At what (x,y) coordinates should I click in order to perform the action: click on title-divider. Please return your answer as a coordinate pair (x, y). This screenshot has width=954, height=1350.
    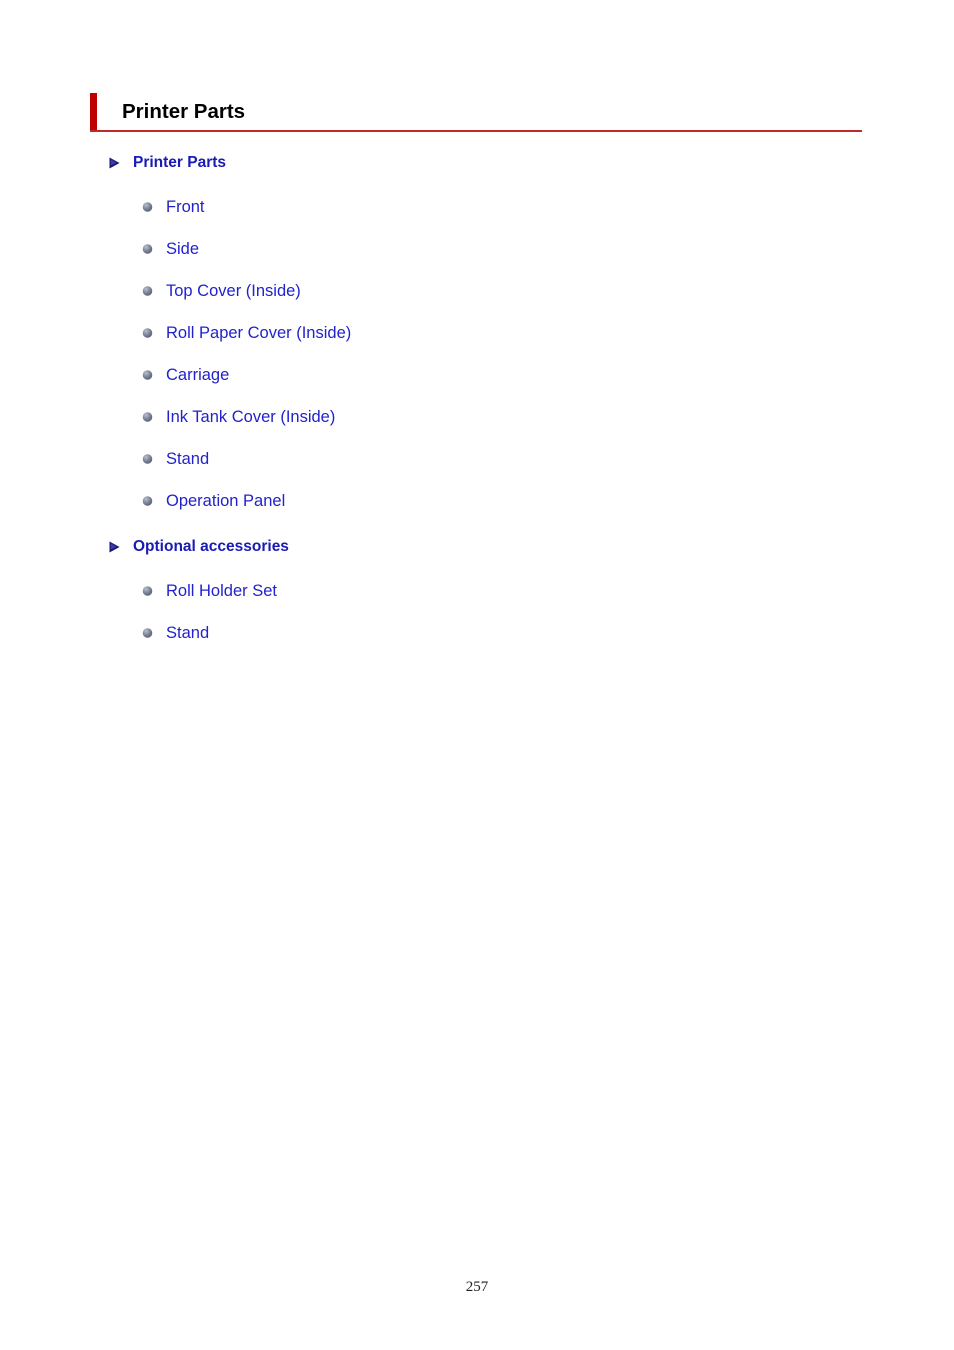
    Looking at the image, I should click on (476, 131).